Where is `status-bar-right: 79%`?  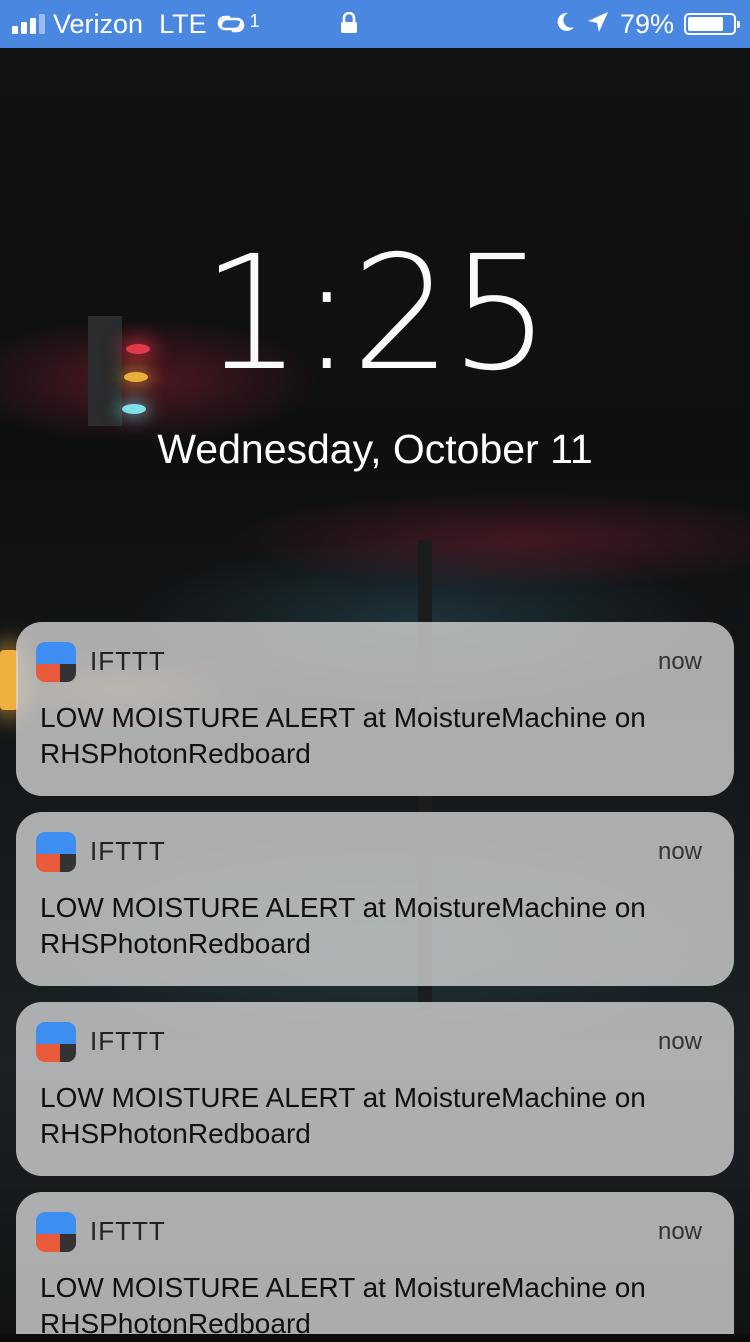 status-bar-right: 79% is located at coordinates (647, 24).